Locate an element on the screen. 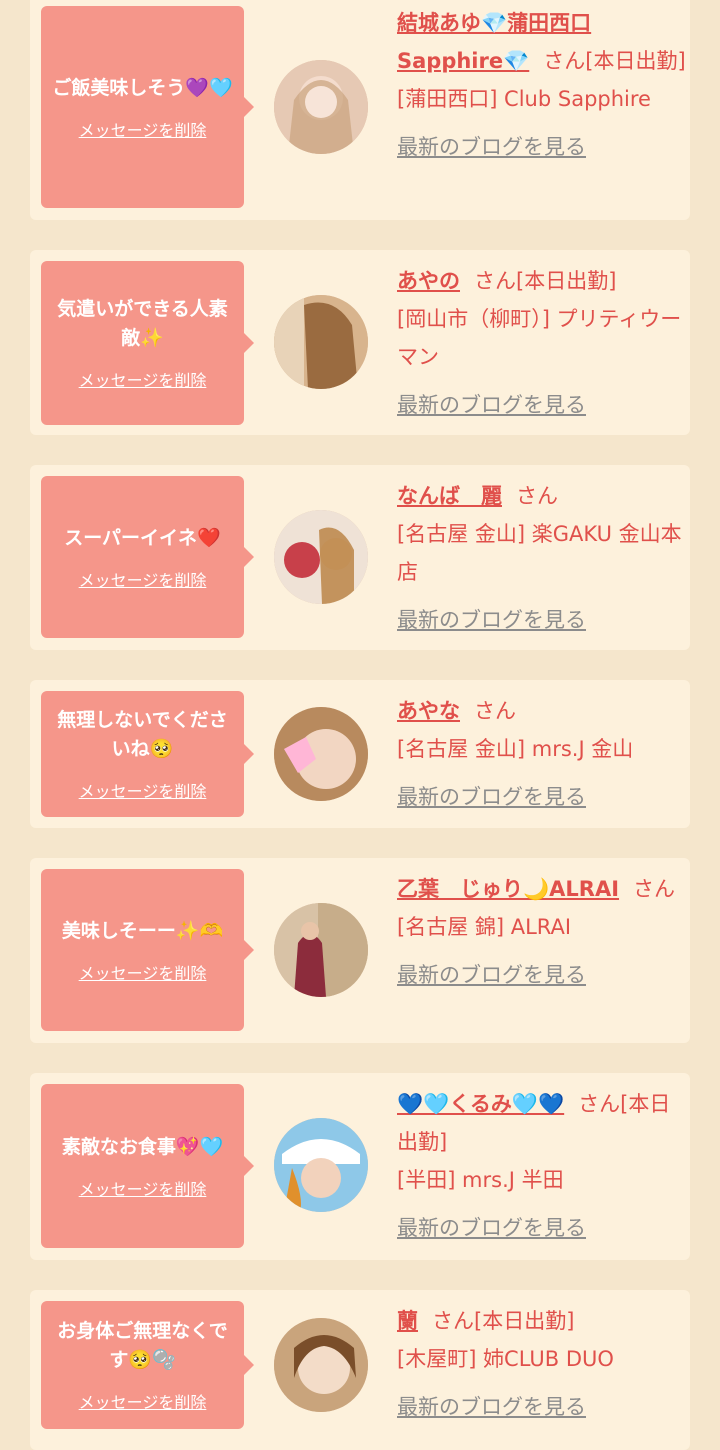 This screenshot has height=1450, width=720. cast-info: あやな さん [名古屋 金山] mrs.J 金山 最新のブログを見る is located at coordinates (542, 754).